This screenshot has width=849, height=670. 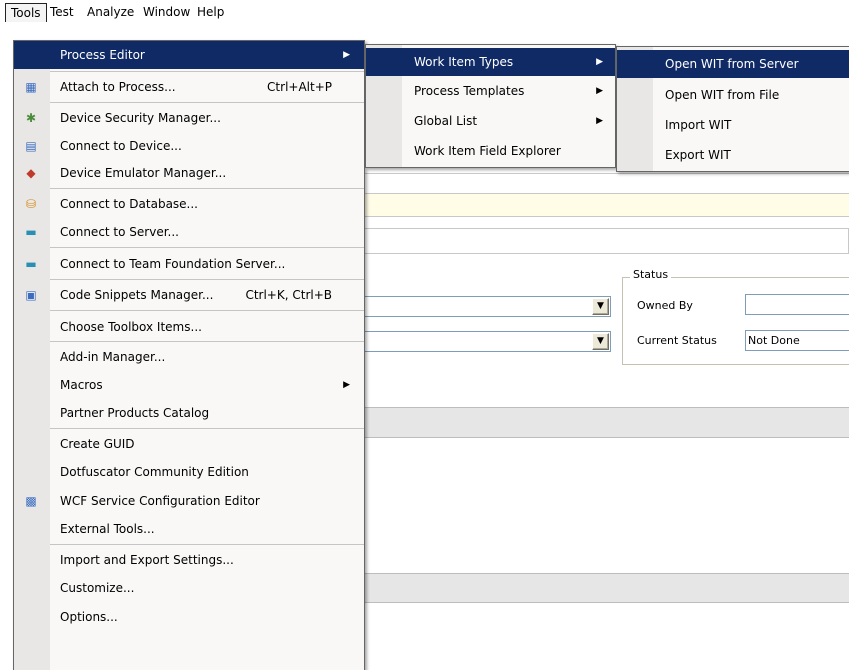 I want to click on info-bar, so click(x=607, y=205).